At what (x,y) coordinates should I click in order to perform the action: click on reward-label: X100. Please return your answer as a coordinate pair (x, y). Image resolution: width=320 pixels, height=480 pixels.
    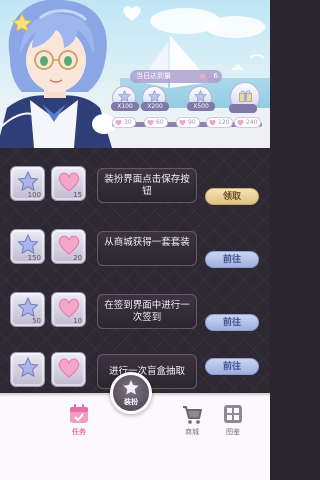
    Looking at the image, I should click on (125, 106).